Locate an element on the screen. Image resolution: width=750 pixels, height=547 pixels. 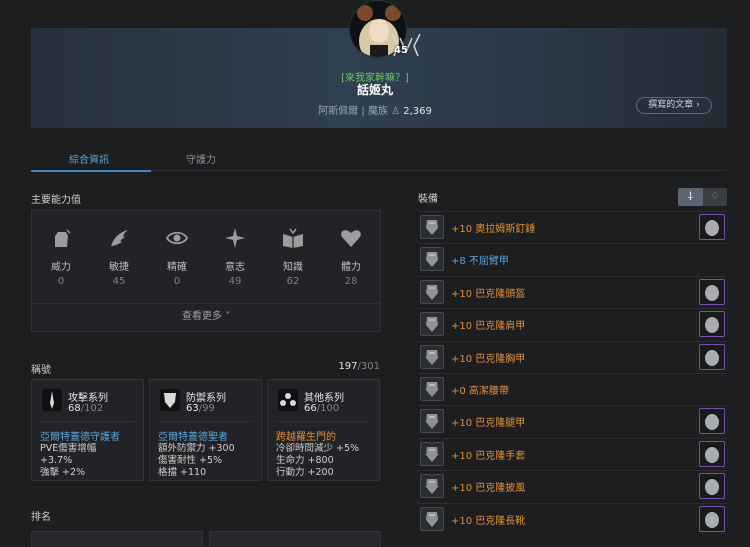
equipment-name: +10 奧拉姆斯釘錘 is located at coordinates (493, 227).